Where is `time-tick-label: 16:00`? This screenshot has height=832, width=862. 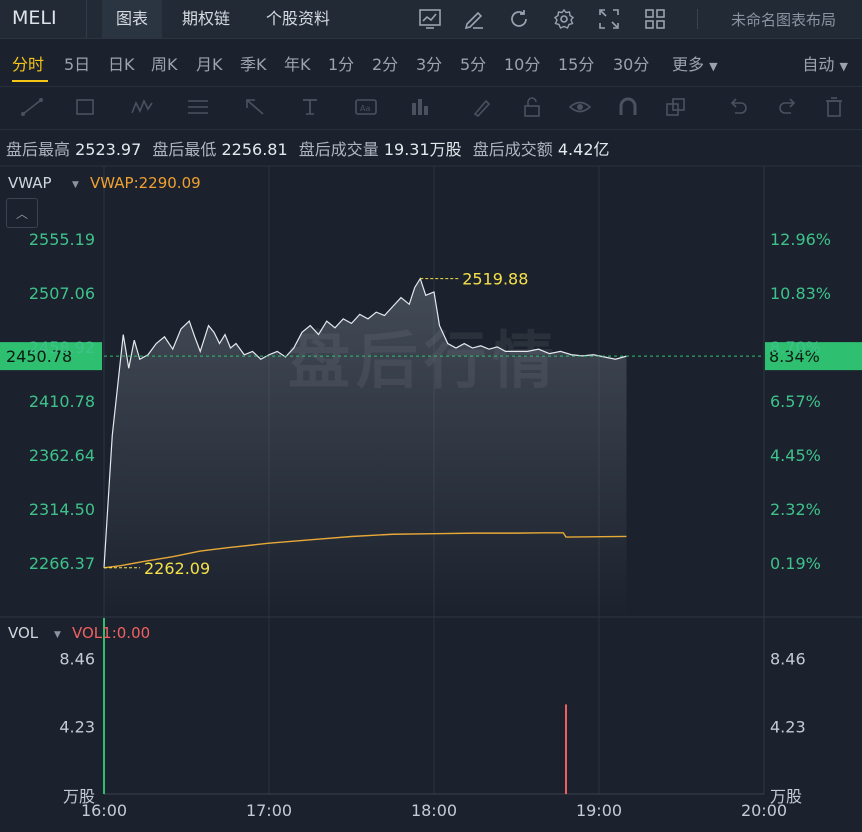
time-tick-label: 16:00 is located at coordinates (104, 810).